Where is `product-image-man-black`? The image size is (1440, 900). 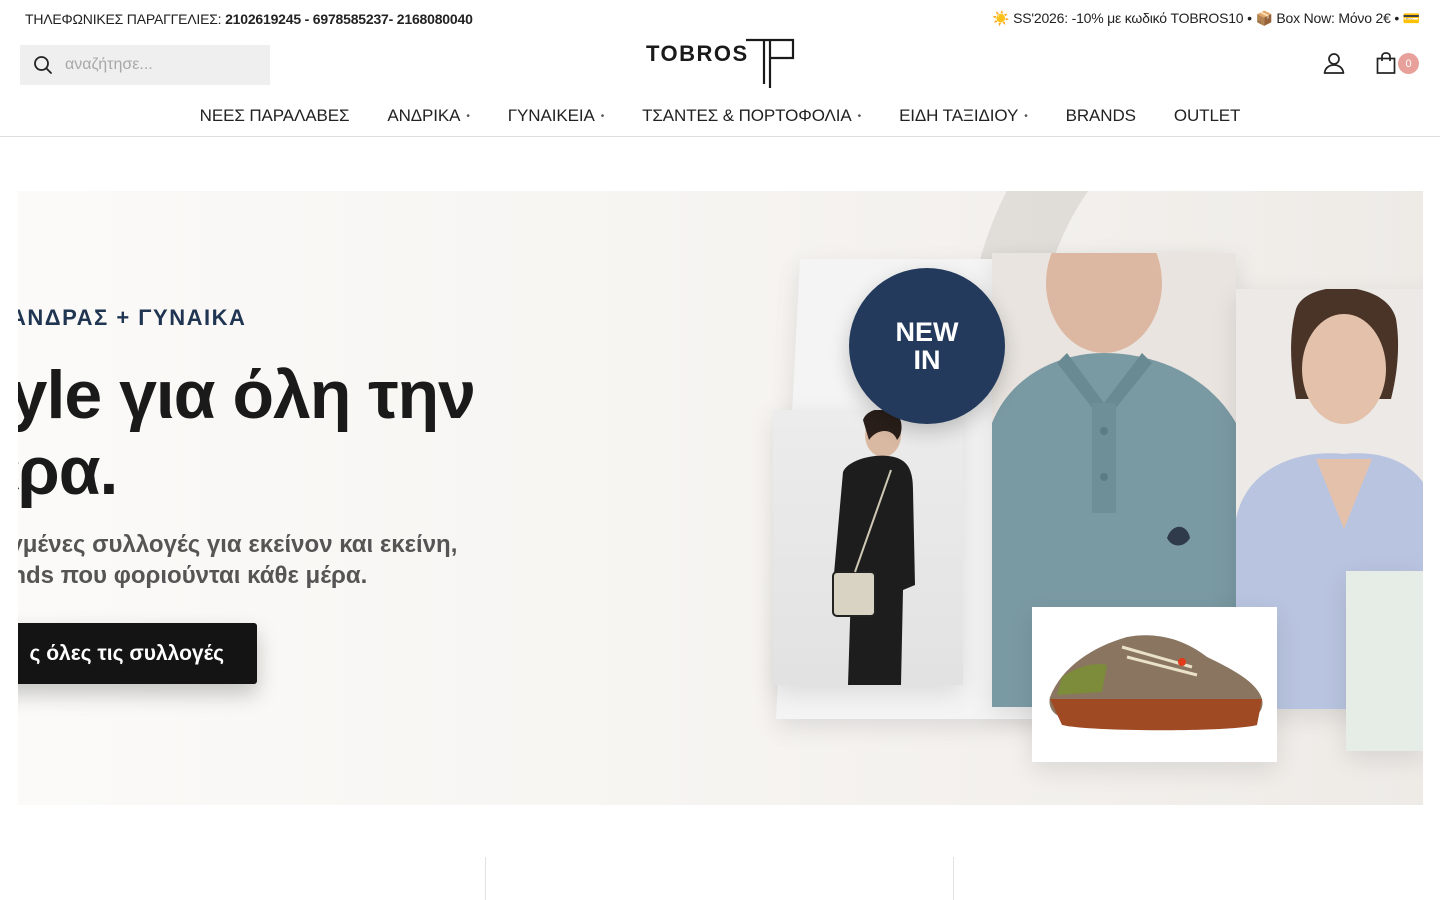 product-image-man-black is located at coordinates (868, 546).